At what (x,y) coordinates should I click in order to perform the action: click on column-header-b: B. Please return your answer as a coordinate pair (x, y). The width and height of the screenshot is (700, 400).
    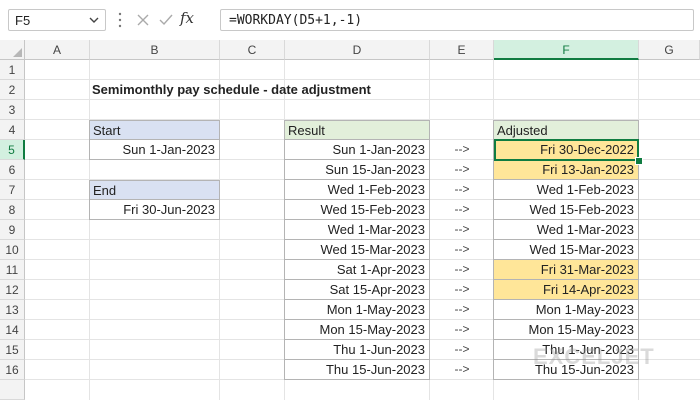
    Looking at the image, I should click on (155, 50).